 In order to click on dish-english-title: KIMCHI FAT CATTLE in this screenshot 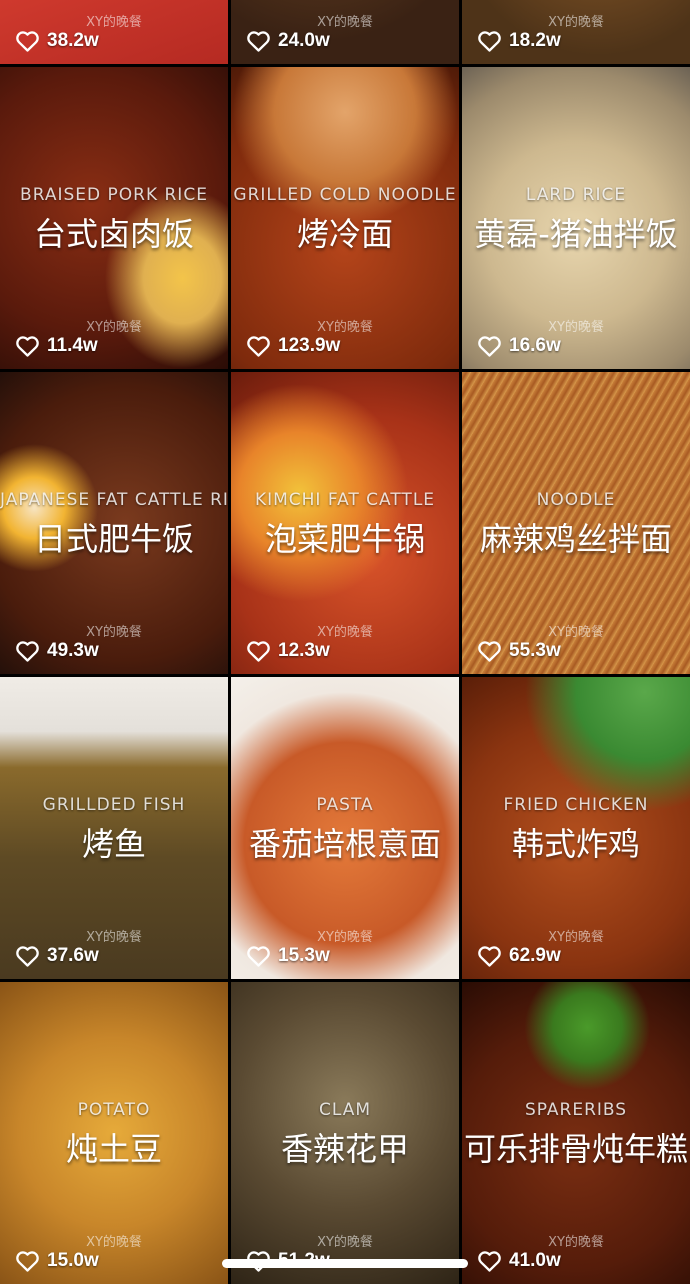, I will do `click(345, 500)`.